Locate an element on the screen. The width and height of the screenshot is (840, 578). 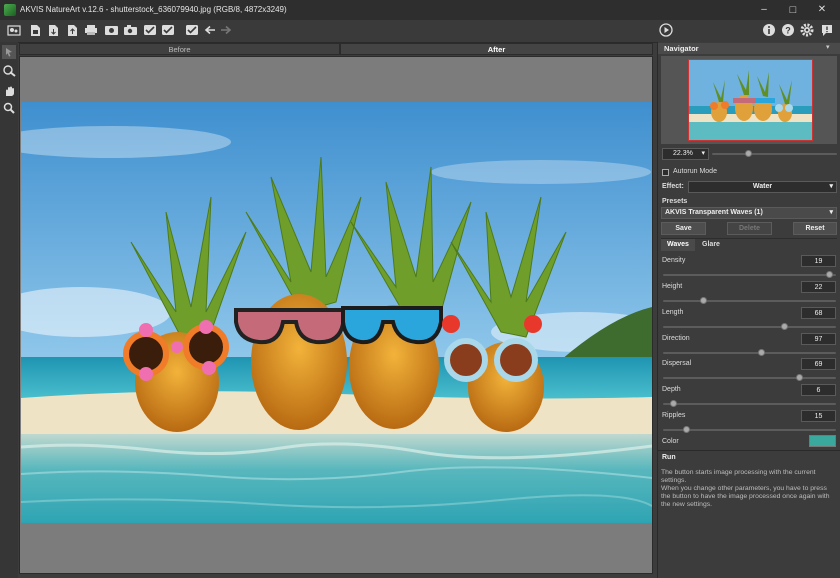
tab-glare: Glare is located at coordinates (711, 245).